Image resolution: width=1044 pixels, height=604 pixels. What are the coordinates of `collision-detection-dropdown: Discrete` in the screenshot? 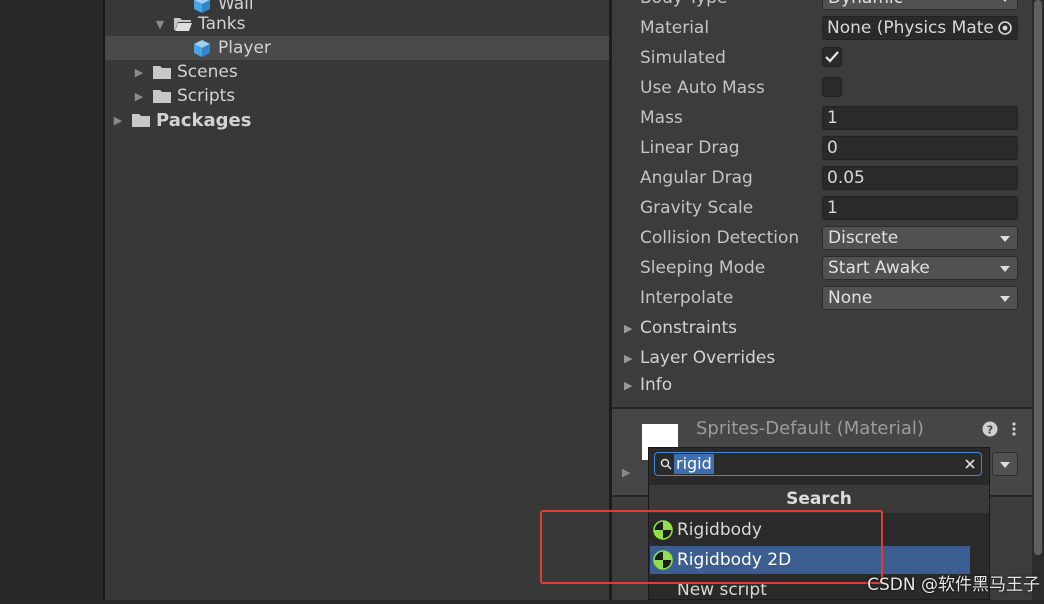 It's located at (920, 238).